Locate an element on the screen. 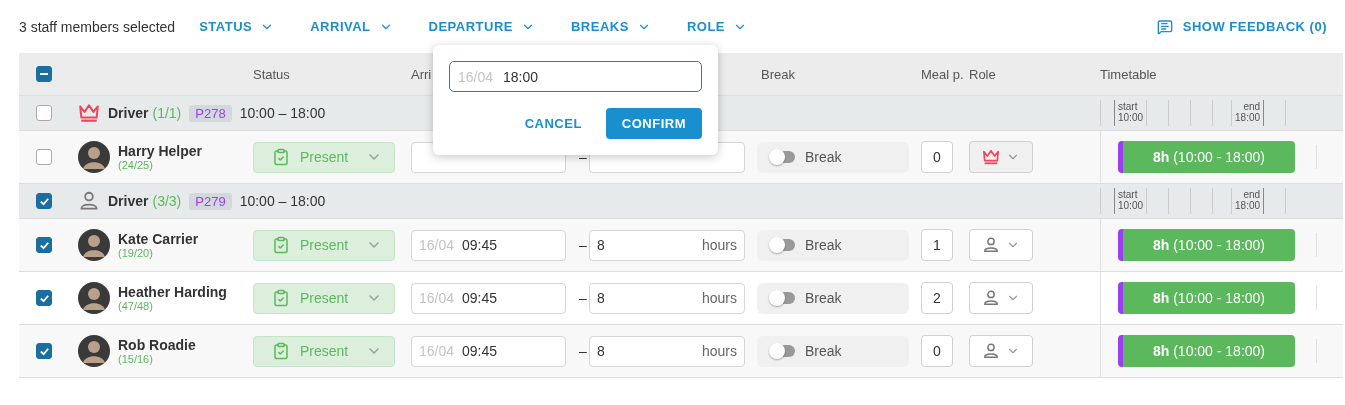  filter-dropdown: ARRIVAL is located at coordinates (351, 26).